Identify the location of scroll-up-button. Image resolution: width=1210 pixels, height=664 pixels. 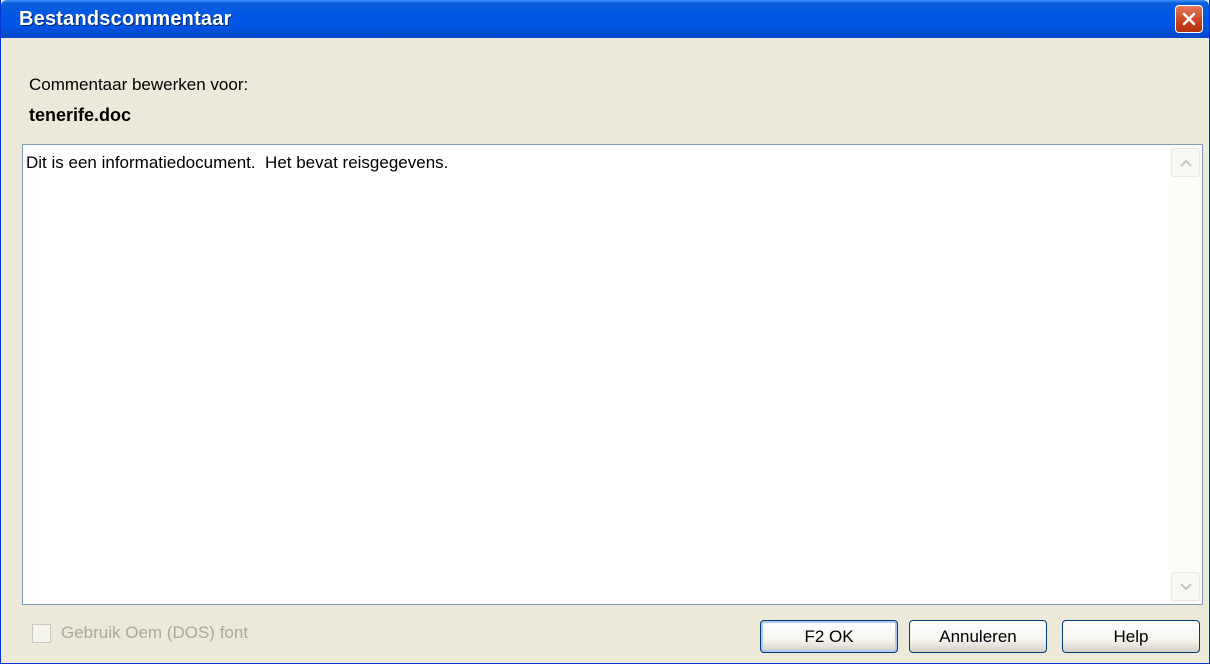
(1185, 162).